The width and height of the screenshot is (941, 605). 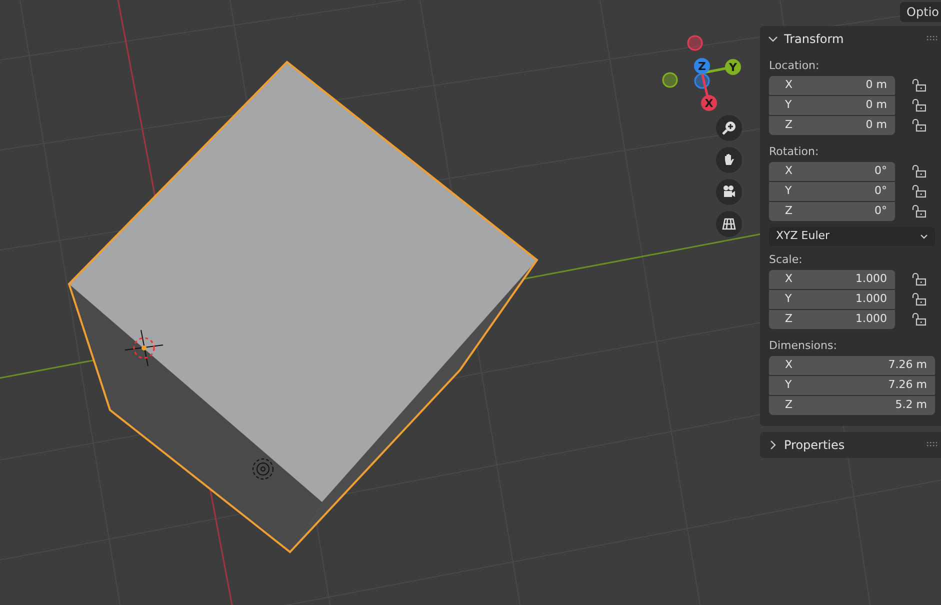 I want to click on camera-icon, so click(x=729, y=192).